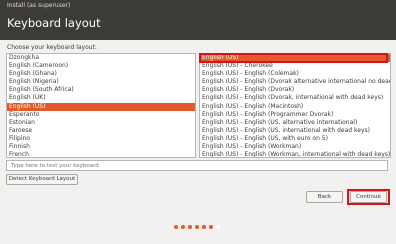 Image resolution: width=396 pixels, height=244 pixels. Describe the element at coordinates (101, 115) in the screenshot. I see `layout-list-item: Esperanto` at that location.